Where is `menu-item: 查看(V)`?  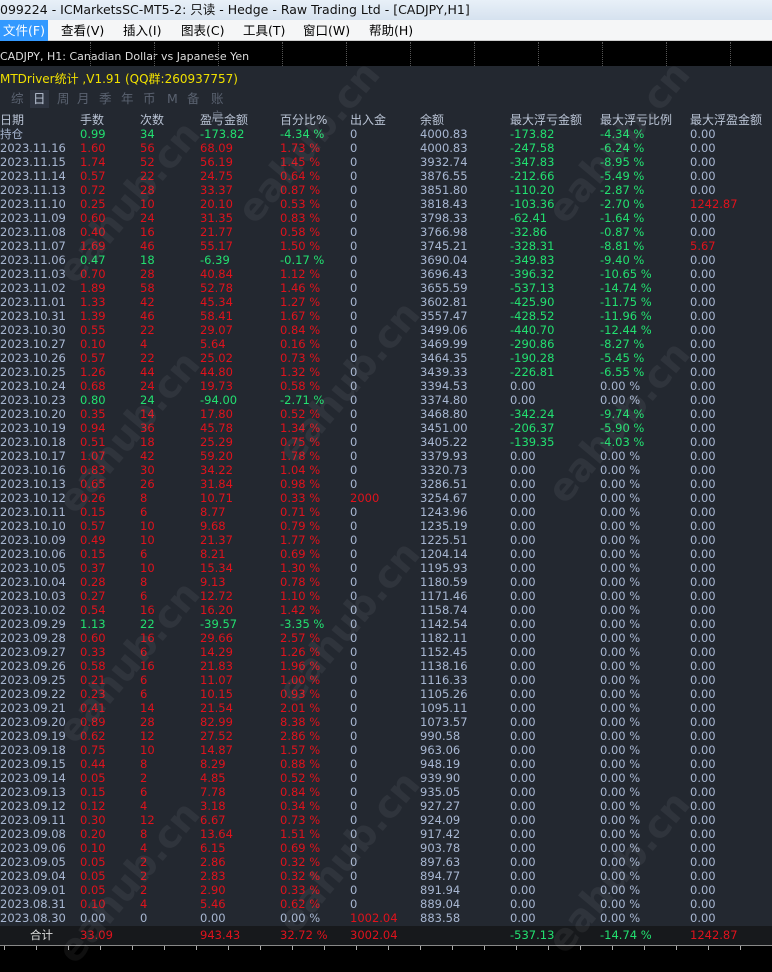
menu-item: 查看(V) is located at coordinates (82, 30).